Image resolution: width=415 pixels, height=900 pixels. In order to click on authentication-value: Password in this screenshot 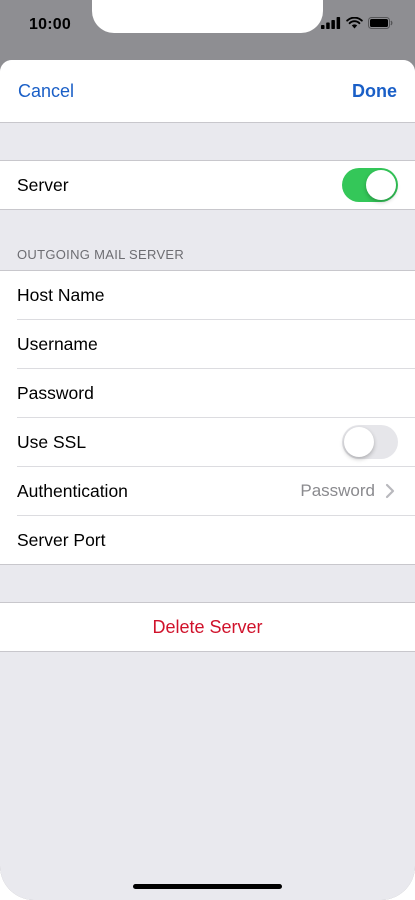, I will do `click(337, 490)`.